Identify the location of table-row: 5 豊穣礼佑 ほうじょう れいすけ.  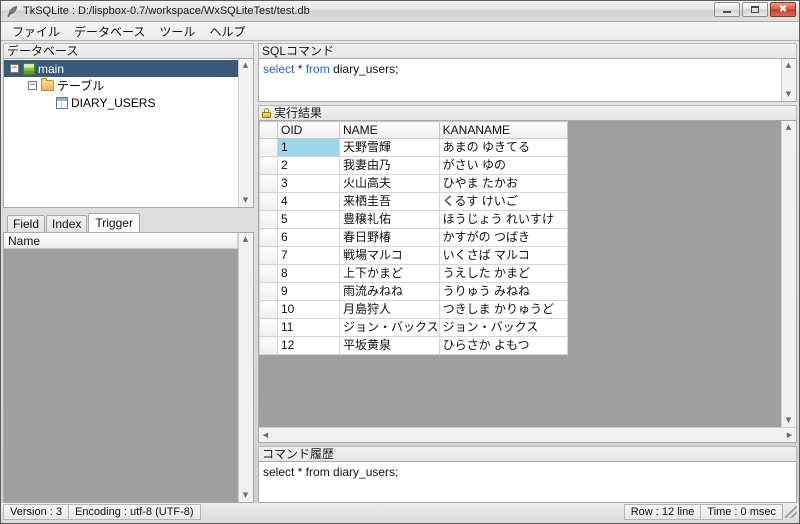
(413, 219).